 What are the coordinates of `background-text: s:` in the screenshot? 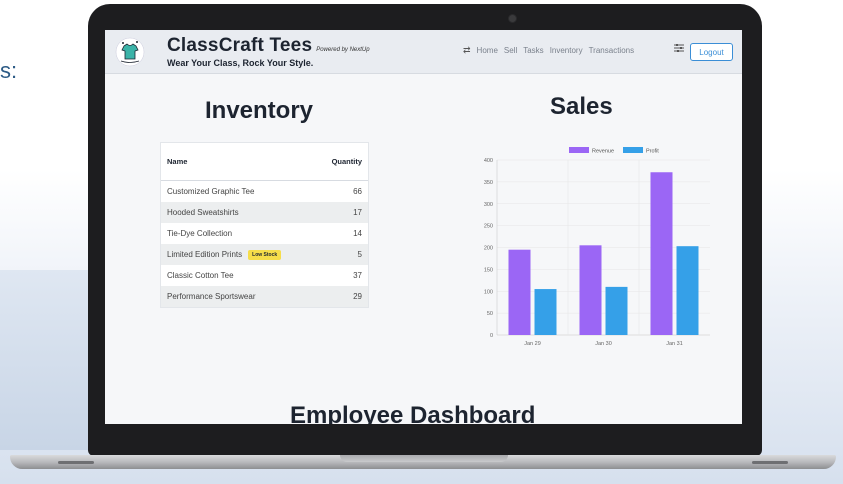 It's located at (9, 70).